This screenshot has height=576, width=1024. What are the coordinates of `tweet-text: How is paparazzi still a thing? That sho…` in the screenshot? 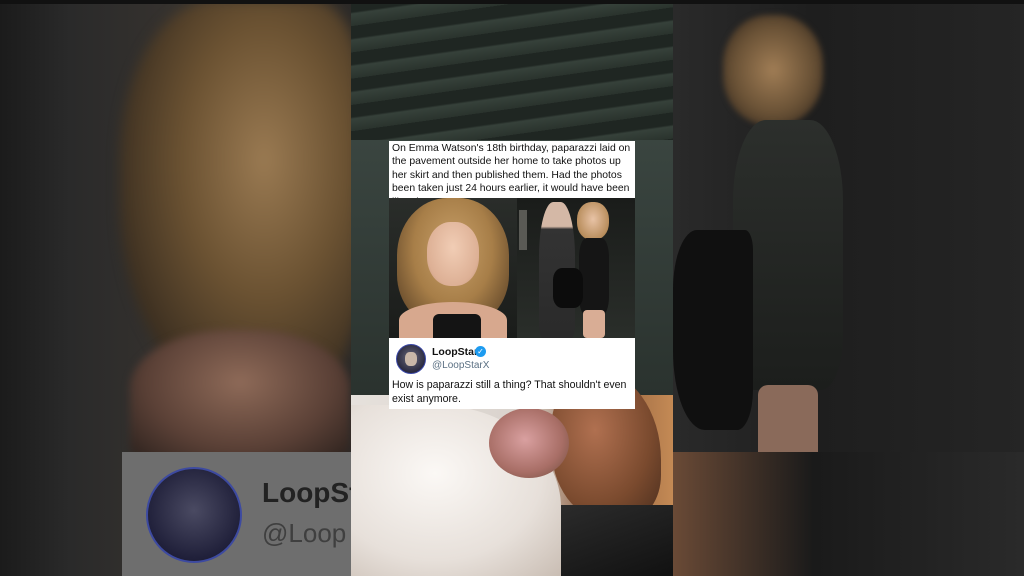 It's located at (509, 392).